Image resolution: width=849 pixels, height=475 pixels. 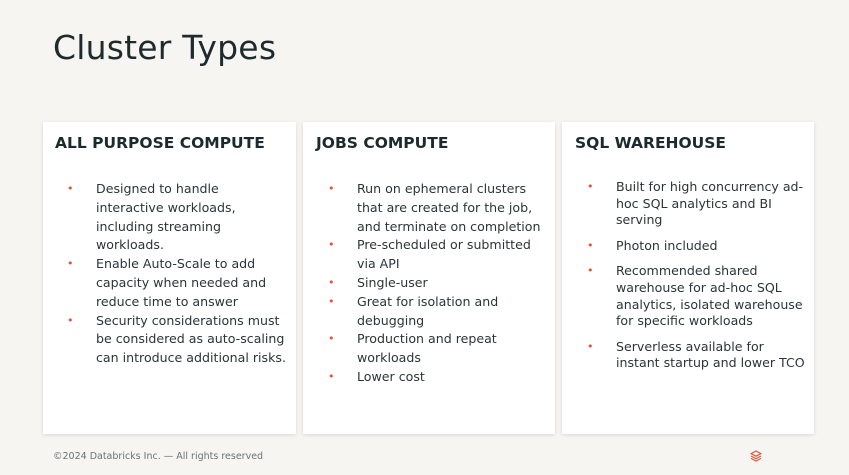 I want to click on list-item-text: Photon included, so click(x=667, y=245).